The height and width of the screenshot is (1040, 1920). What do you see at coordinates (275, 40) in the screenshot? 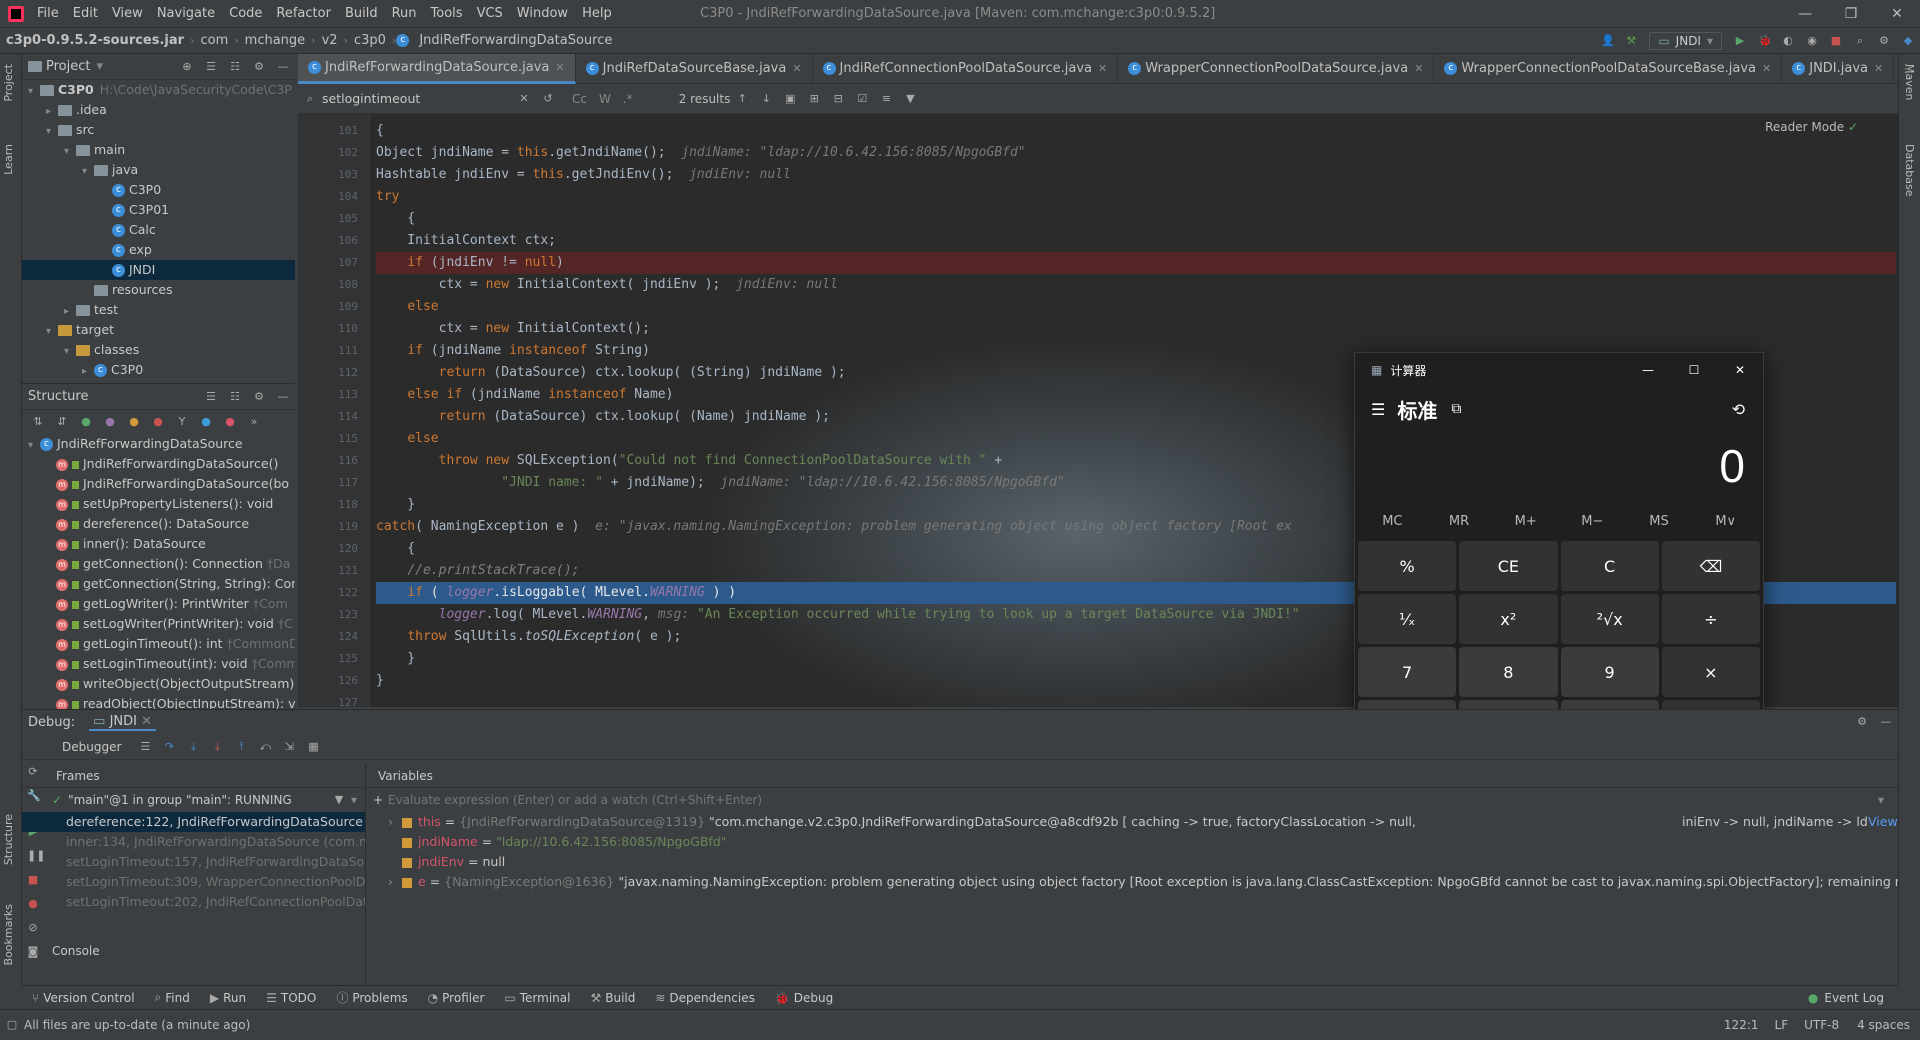
I see `breadcrumb-item: mchange` at bounding box center [275, 40].